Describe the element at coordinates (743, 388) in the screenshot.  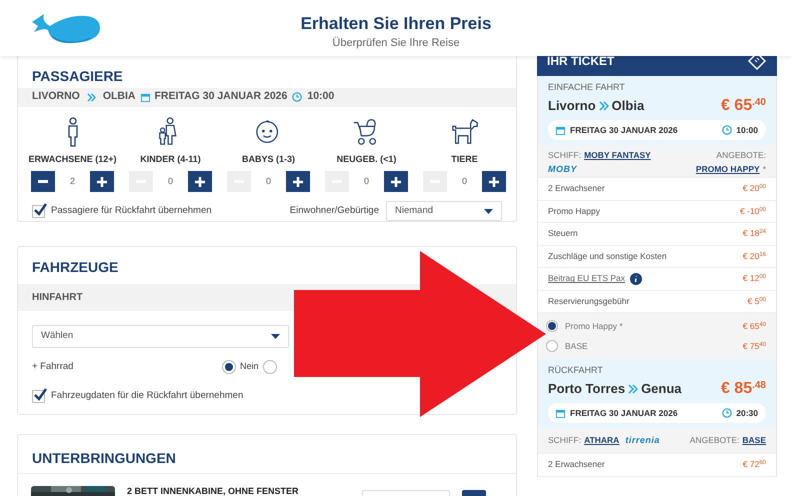
I see `leg-price: € 85$^{.48}$` at that location.